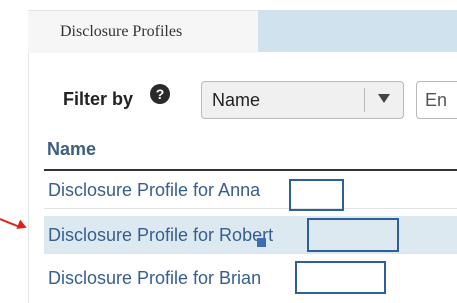 Image resolution: width=457 pixels, height=303 pixels. I want to click on profile-link-anna: Disclosure Profile for Anna, so click(154, 190).